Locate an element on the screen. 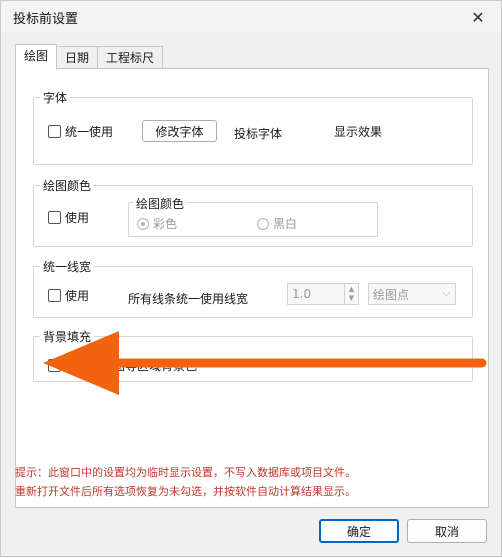 This screenshot has width=502, height=558. hint-line-1: 提示：此窗口中的设置均为临时显示设置，不写入数据库或项目文件。 is located at coordinates (185, 472).